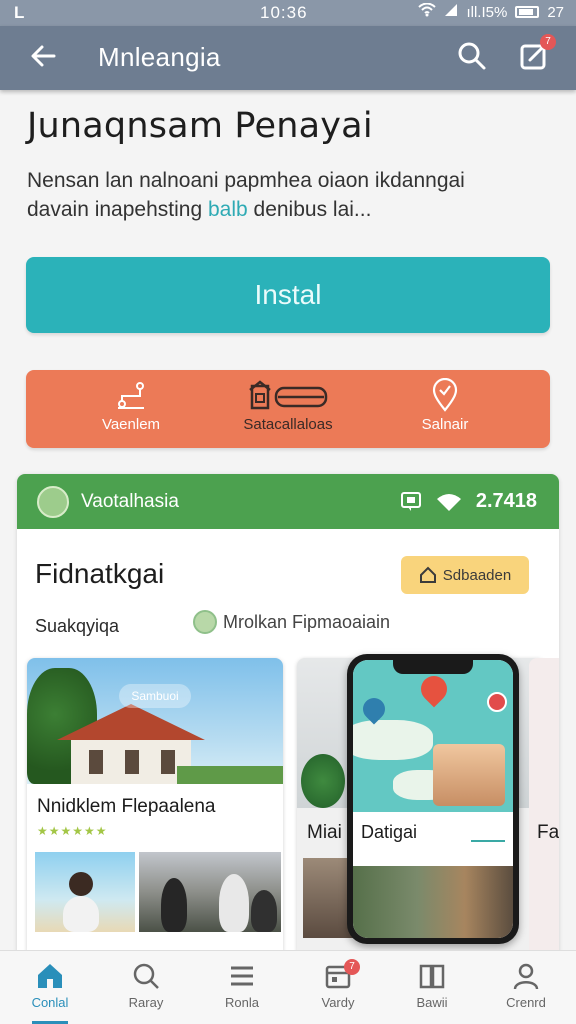  What do you see at coordinates (433, 902) in the screenshot?
I see `phone-photo-strip` at bounding box center [433, 902].